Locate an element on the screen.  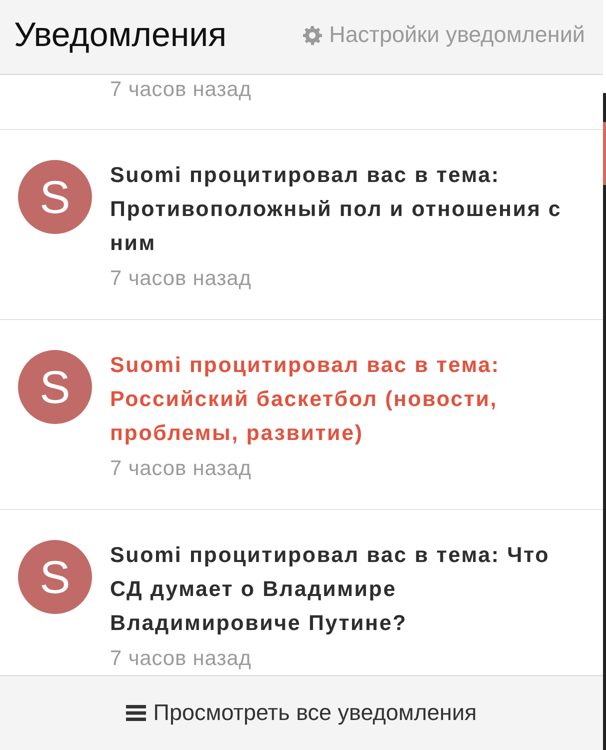
panel-title: Уведомления is located at coordinates (120, 35).